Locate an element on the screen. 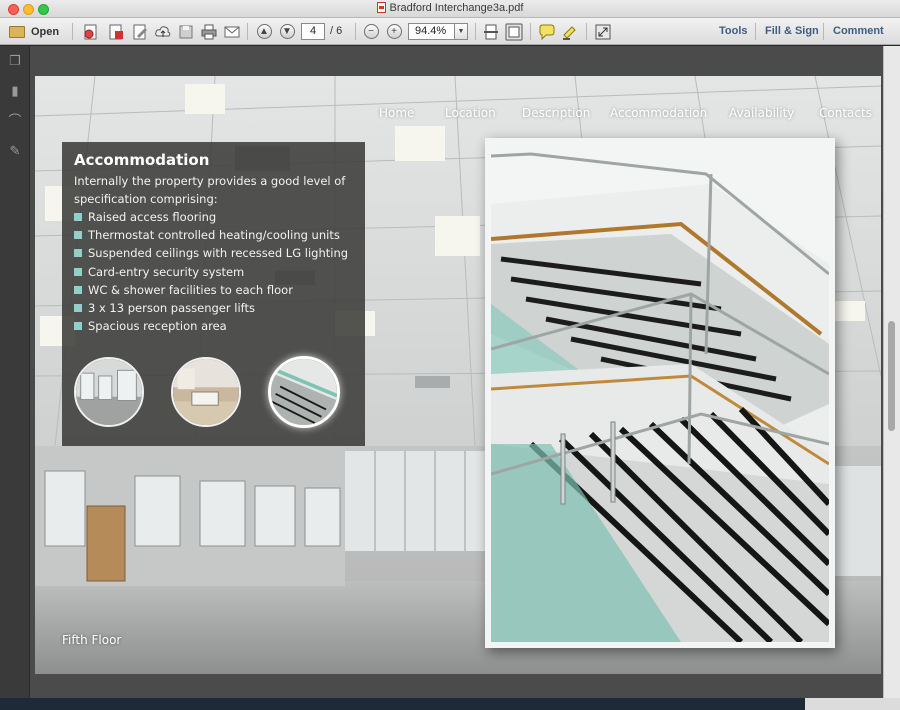 The height and width of the screenshot is (710, 900). navigation-pane: ❐ ▮ ⌒ ✎ is located at coordinates (15, 378).